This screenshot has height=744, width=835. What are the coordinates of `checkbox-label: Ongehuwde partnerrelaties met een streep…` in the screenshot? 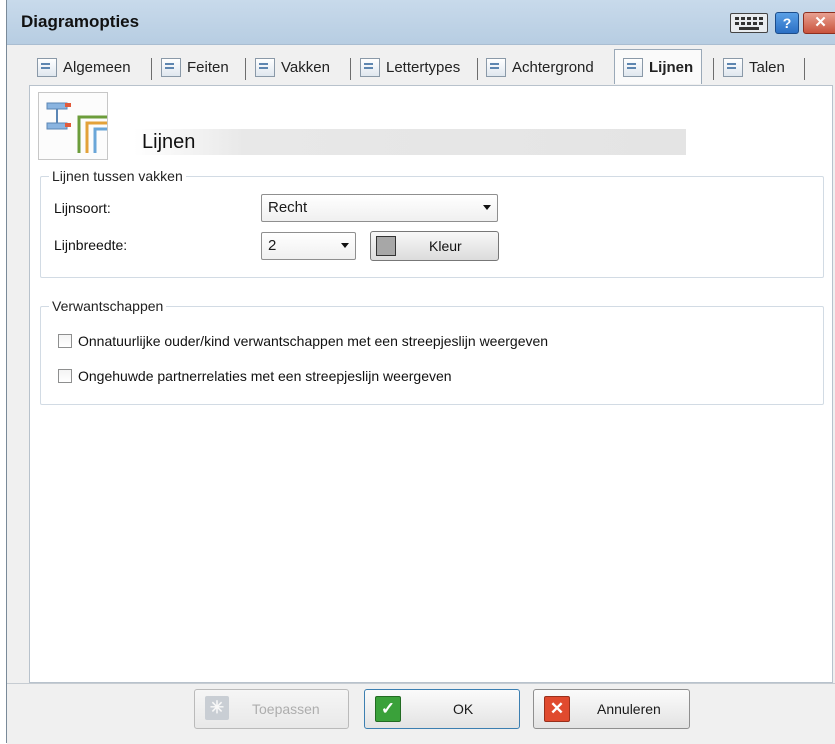 It's located at (265, 376).